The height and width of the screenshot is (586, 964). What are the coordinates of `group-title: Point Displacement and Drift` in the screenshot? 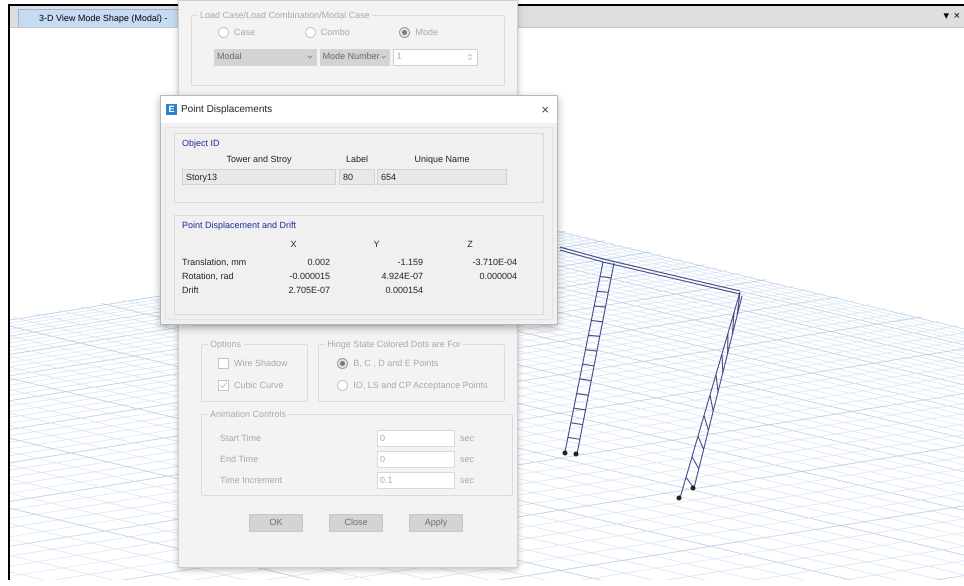 It's located at (239, 225).